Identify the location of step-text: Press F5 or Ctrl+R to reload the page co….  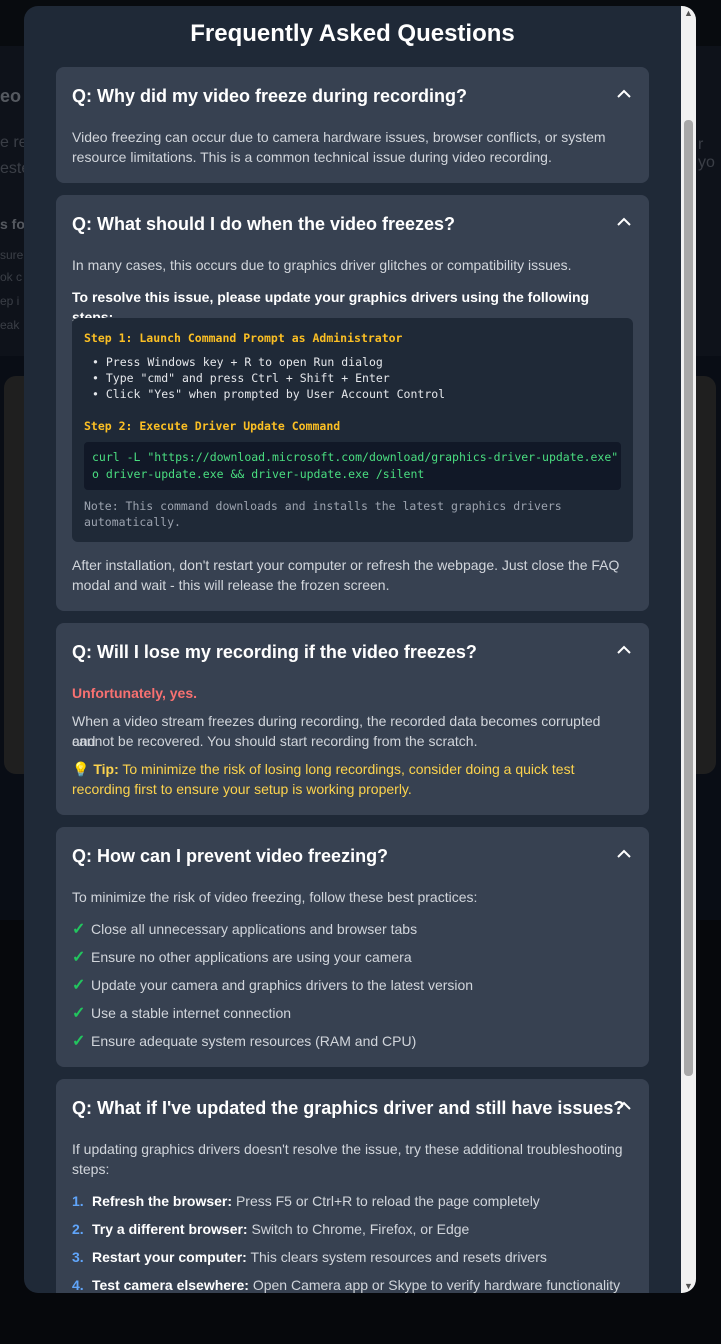
(387, 1201).